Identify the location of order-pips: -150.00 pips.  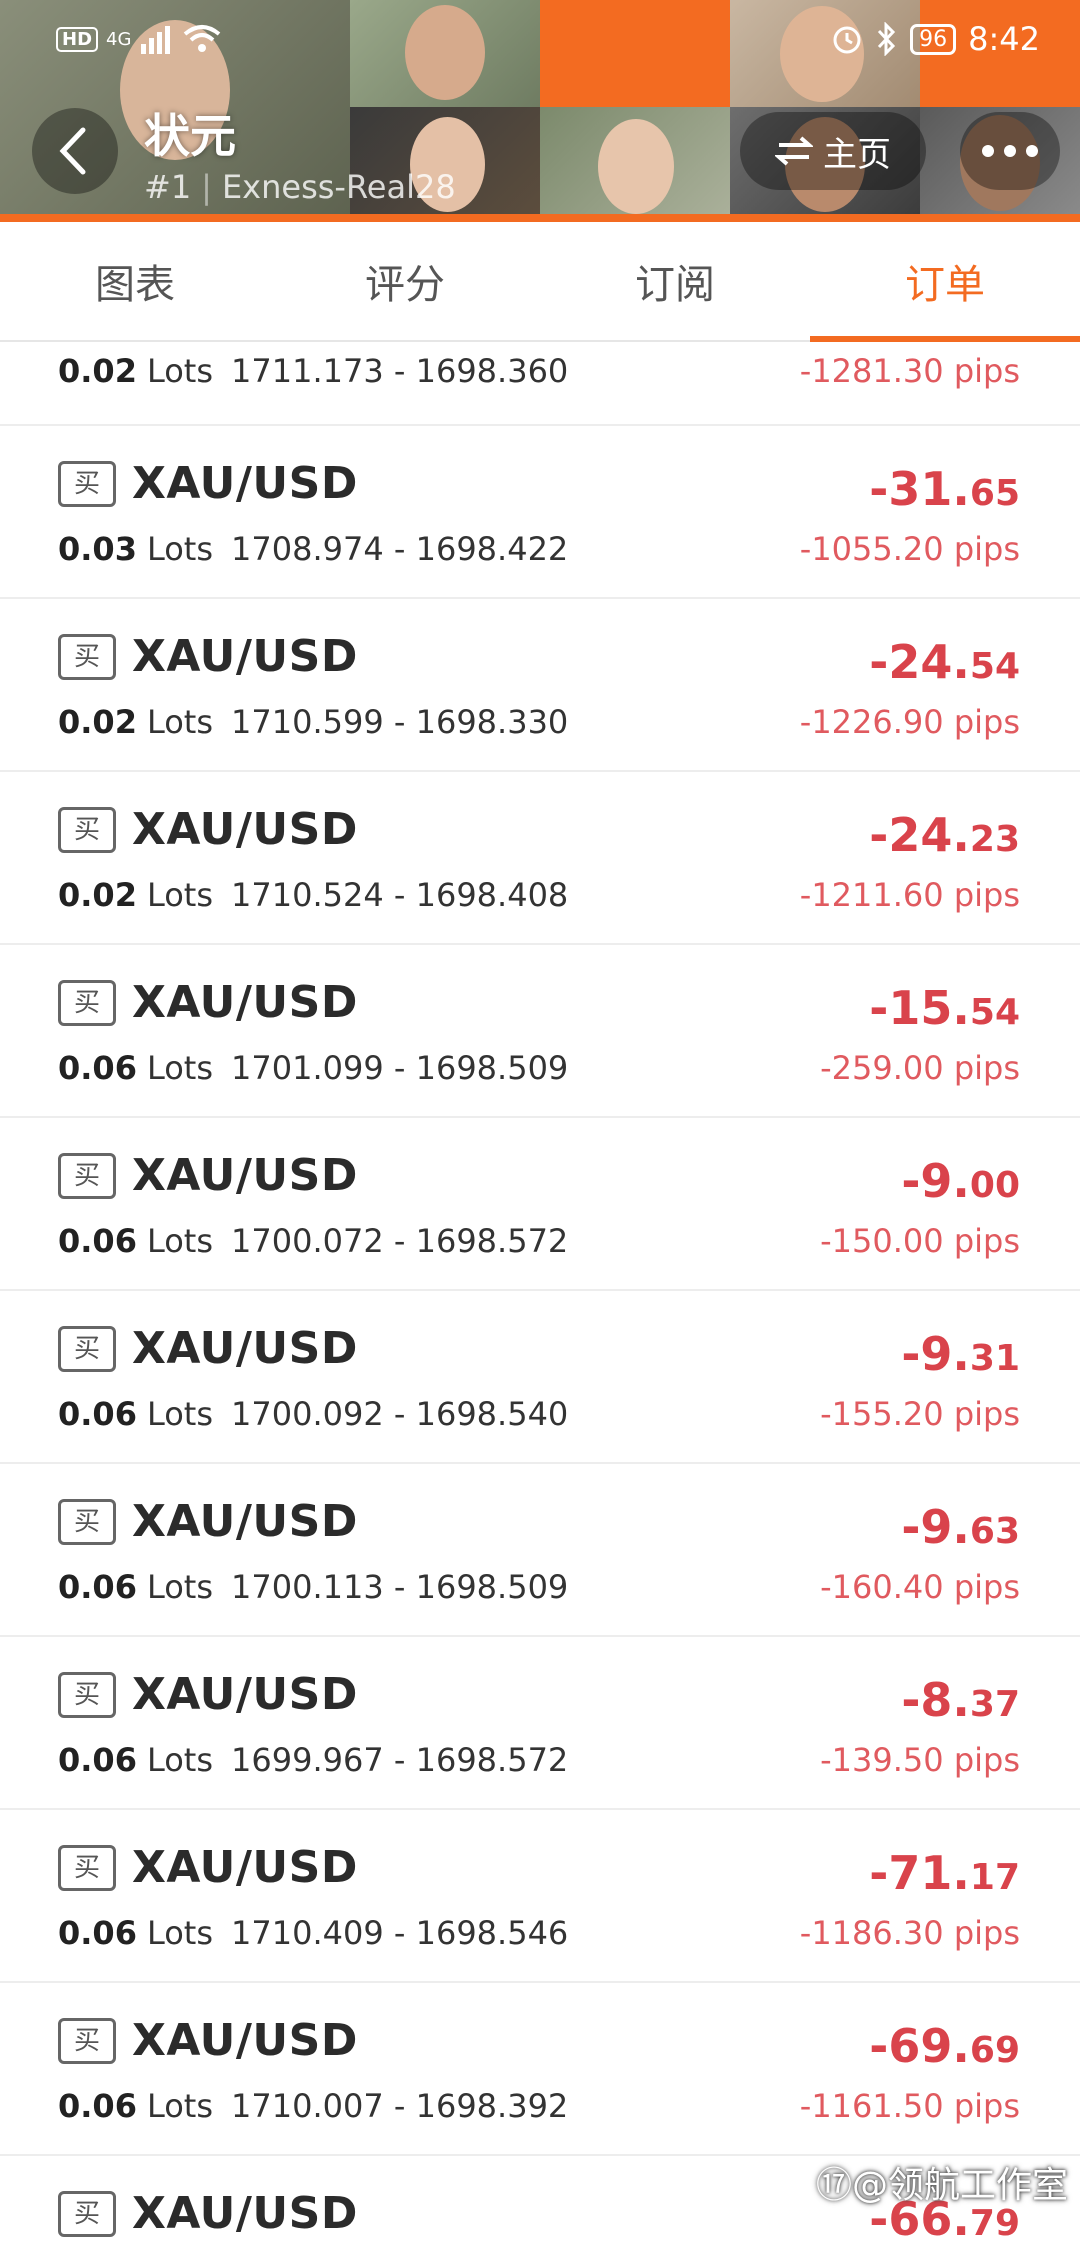
(920, 1241).